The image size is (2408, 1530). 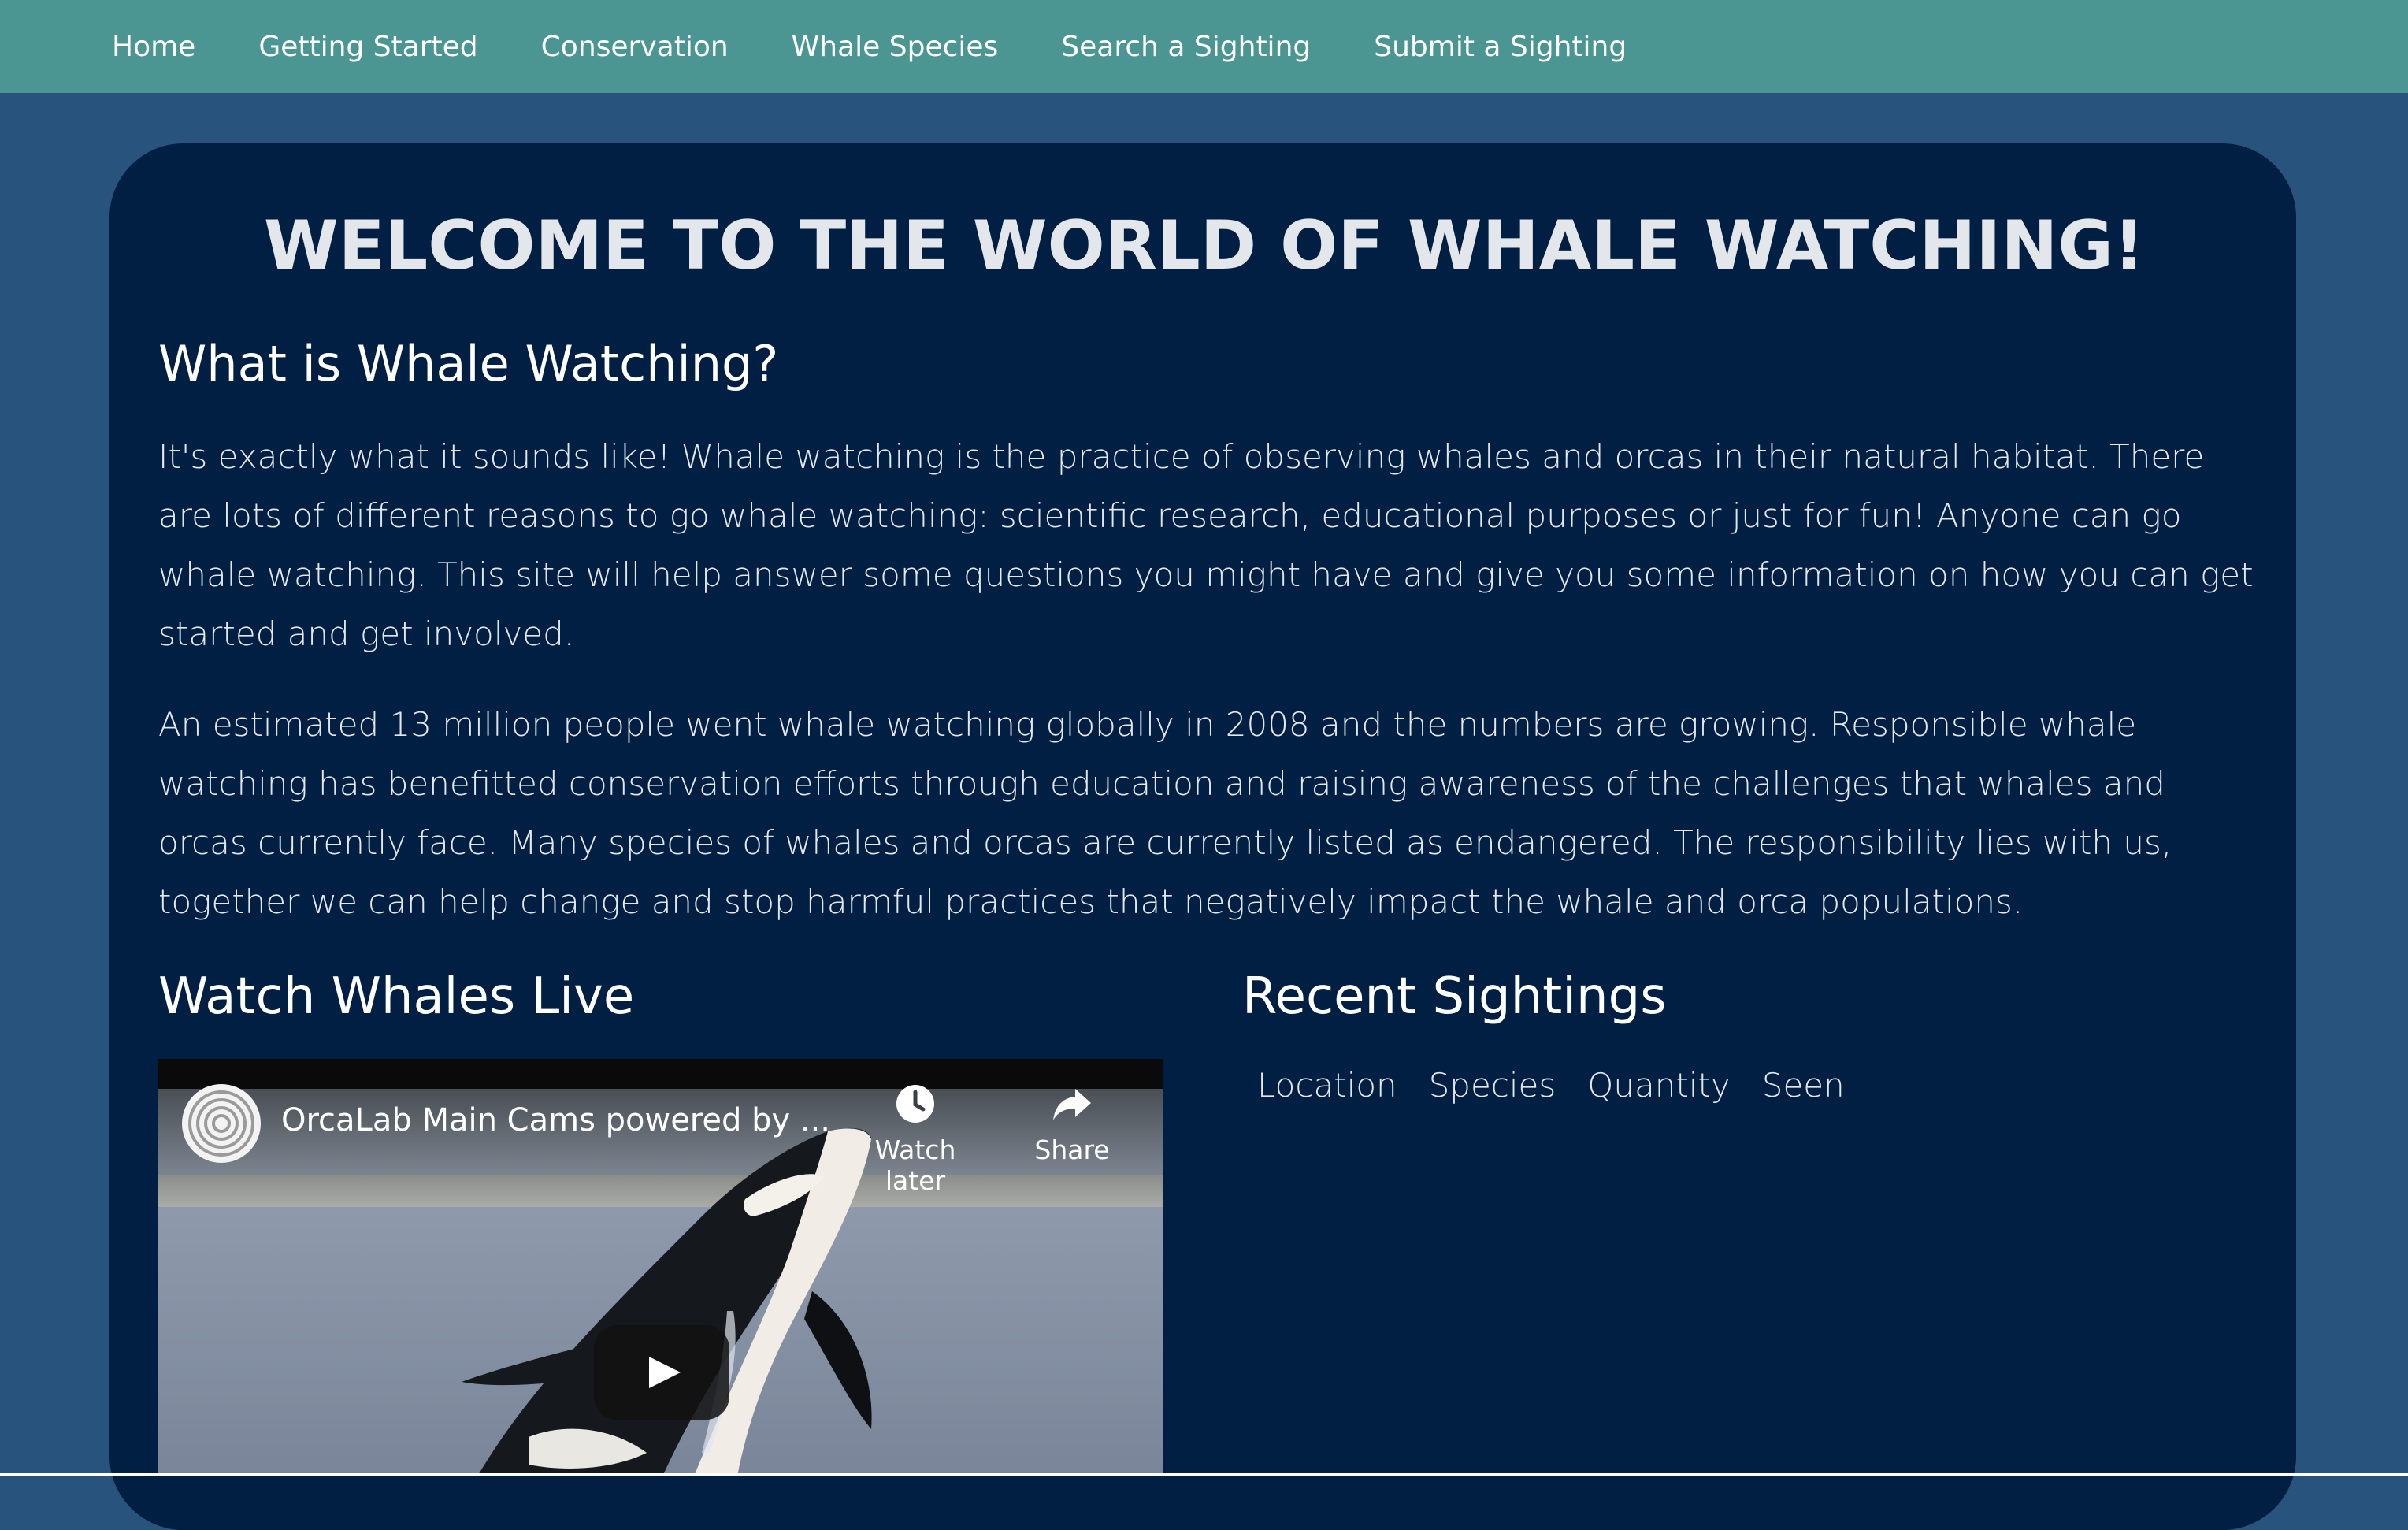 What do you see at coordinates (1072, 1124) in the screenshot?
I see `share-button: Share` at bounding box center [1072, 1124].